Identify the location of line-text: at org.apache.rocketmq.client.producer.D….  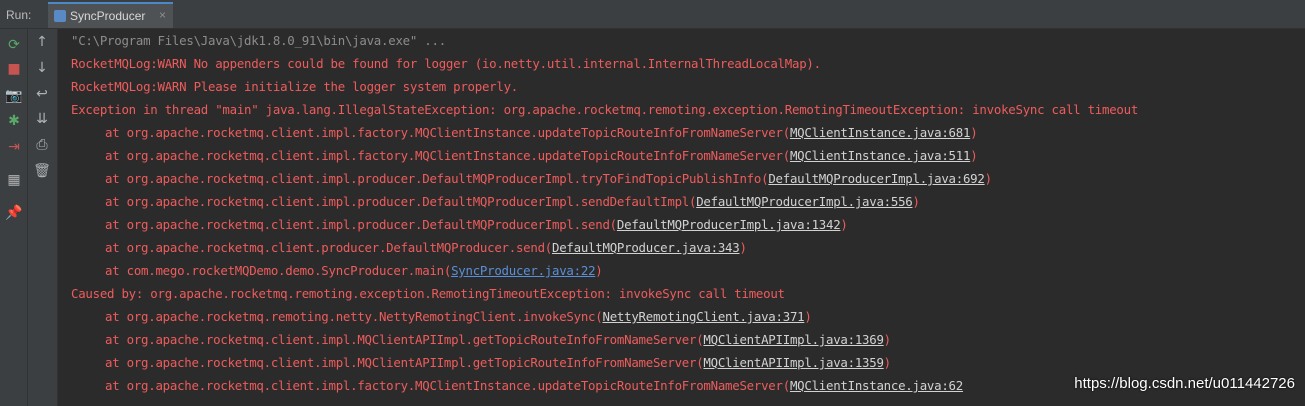
(329, 247).